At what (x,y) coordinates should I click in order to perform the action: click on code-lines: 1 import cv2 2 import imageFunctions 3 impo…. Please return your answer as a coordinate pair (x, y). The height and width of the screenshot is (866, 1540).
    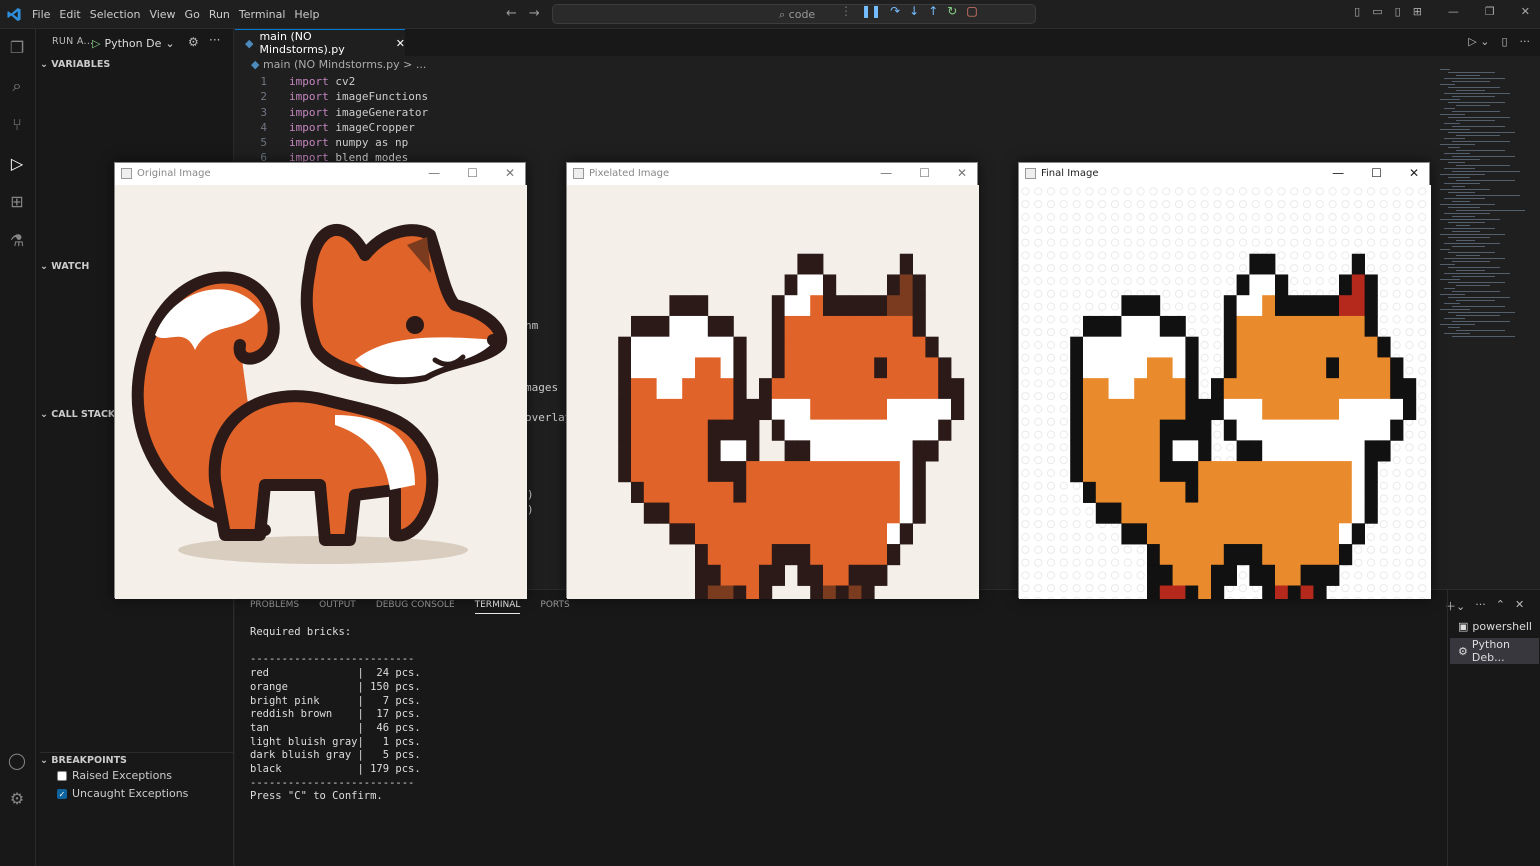
    Looking at the image, I should click on (331, 120).